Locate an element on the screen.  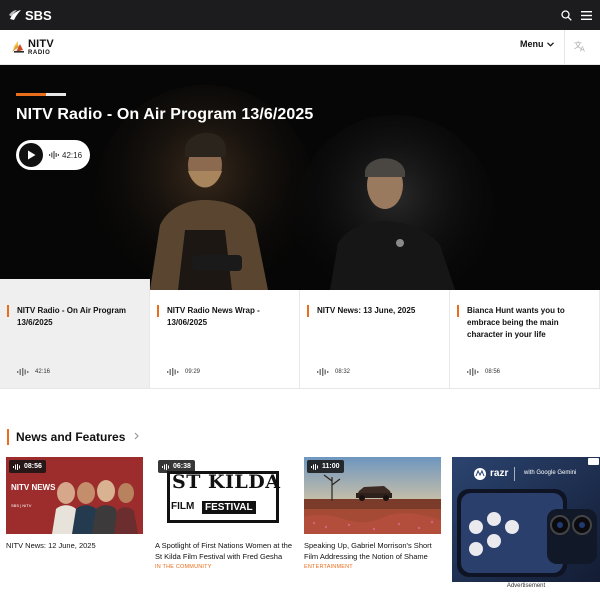
menu-button: Menu is located at coordinates (537, 44).